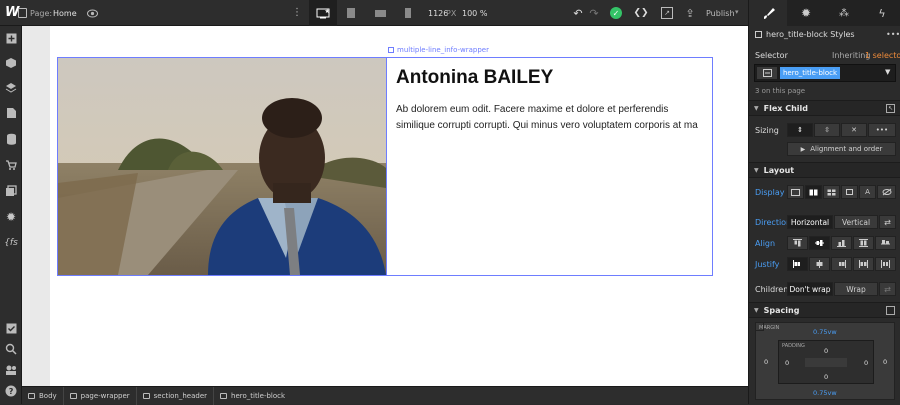 The width and height of the screenshot is (900, 405). What do you see at coordinates (885, 264) in the screenshot?
I see `justify-space-around-button` at bounding box center [885, 264].